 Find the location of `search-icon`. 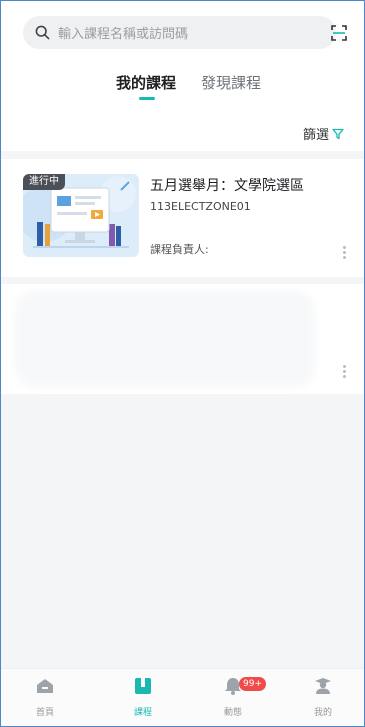

search-icon is located at coordinates (42, 32).